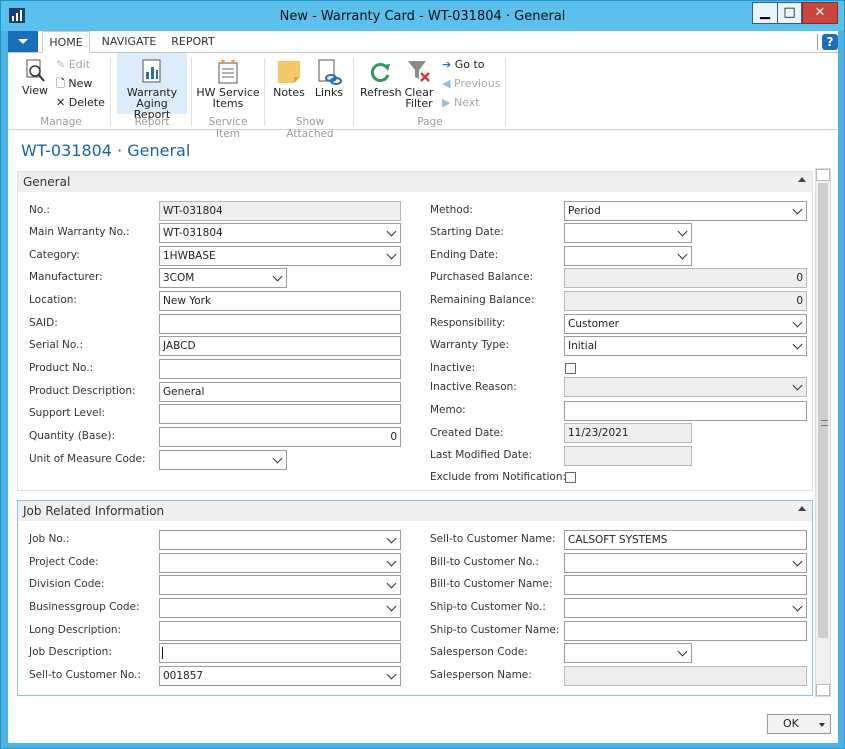 This screenshot has height=749, width=845. Describe the element at coordinates (280, 233) in the screenshot. I see `main-warranty-no-select: WT-031804` at that location.